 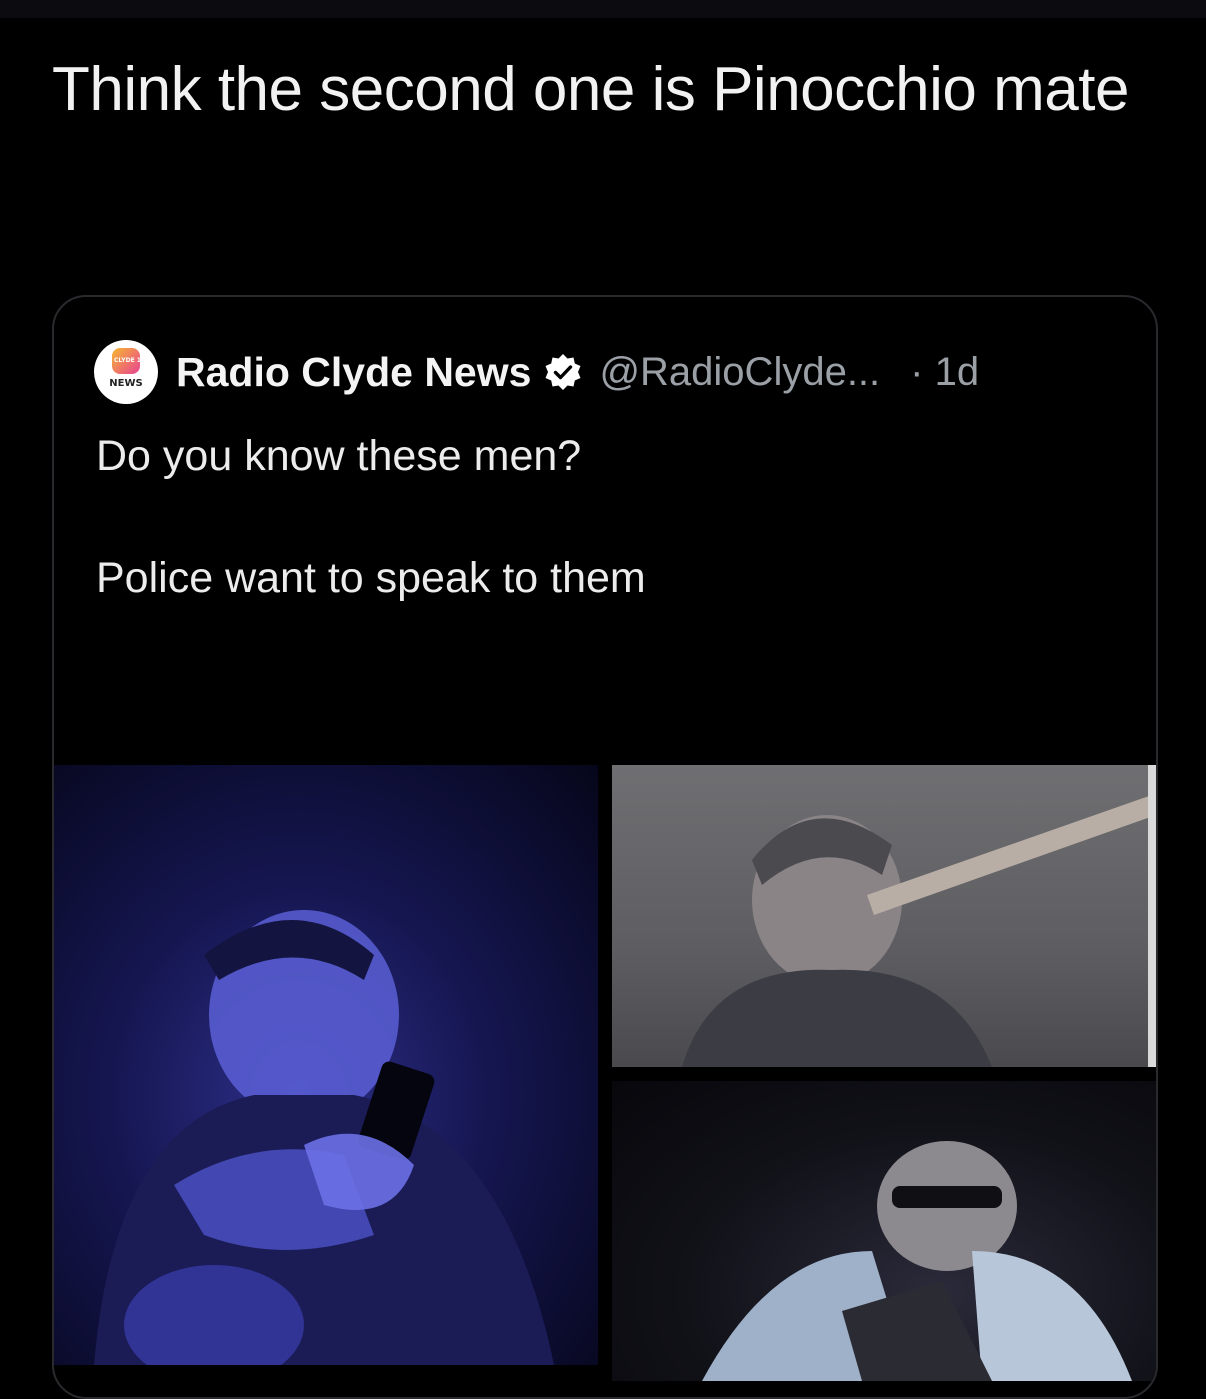 I want to click on status-bar-strip, so click(x=603, y=9).